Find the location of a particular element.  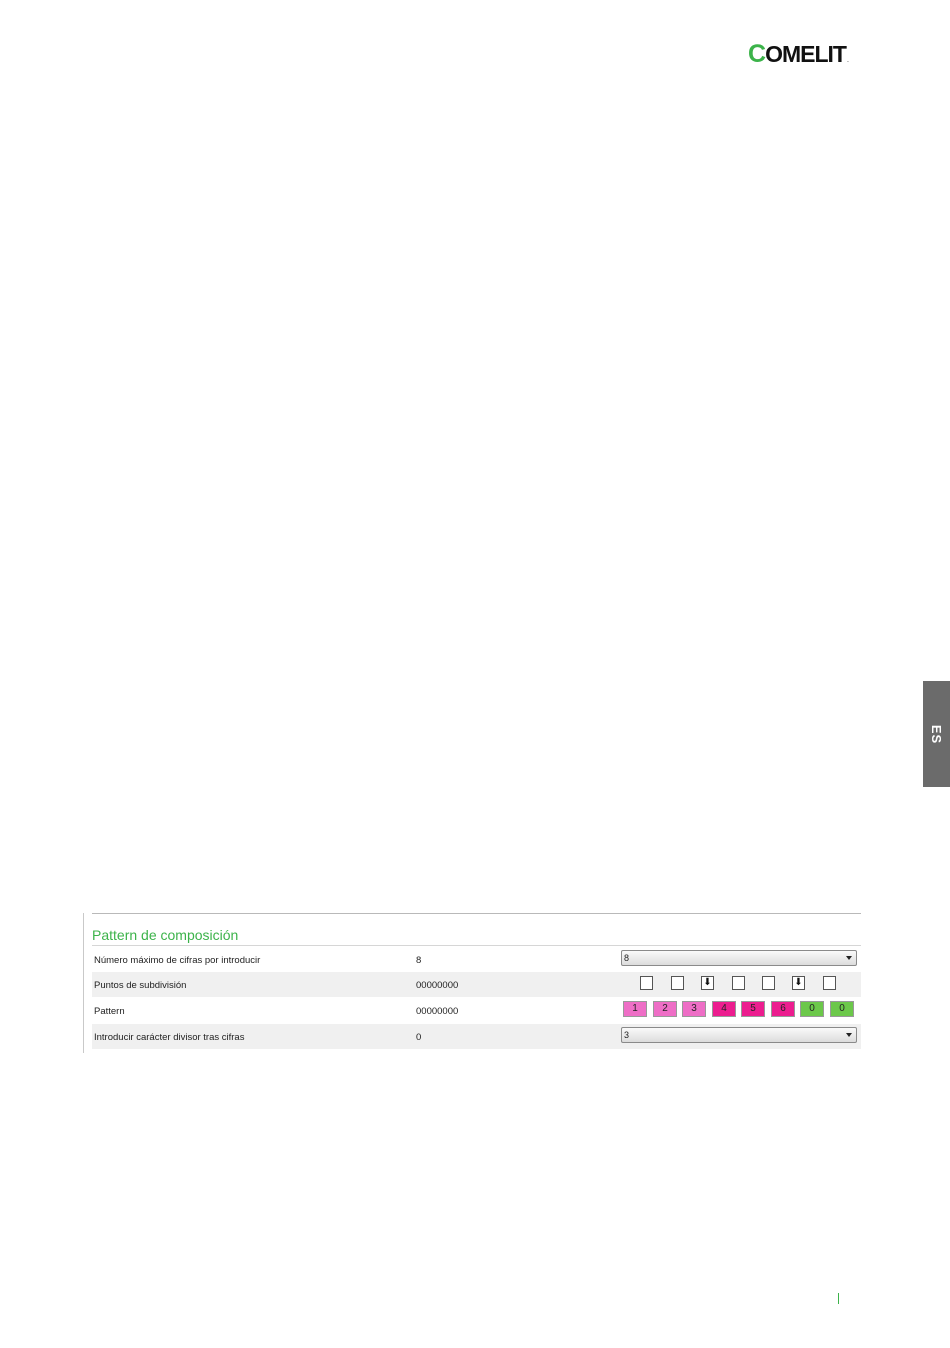

pattern-digit: 5 is located at coordinates (753, 1009).